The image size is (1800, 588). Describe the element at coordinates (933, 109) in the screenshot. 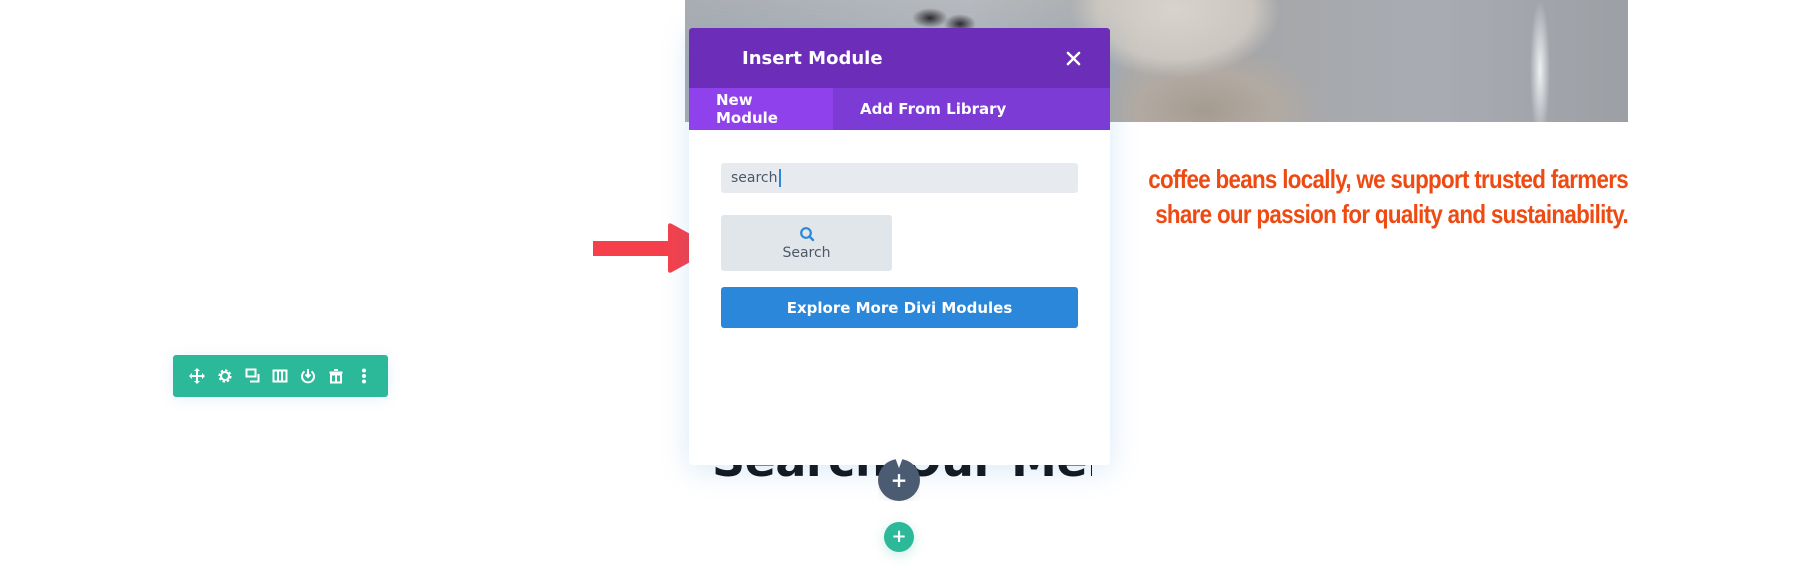

I see `tab-add-from-library: Add From Library` at that location.